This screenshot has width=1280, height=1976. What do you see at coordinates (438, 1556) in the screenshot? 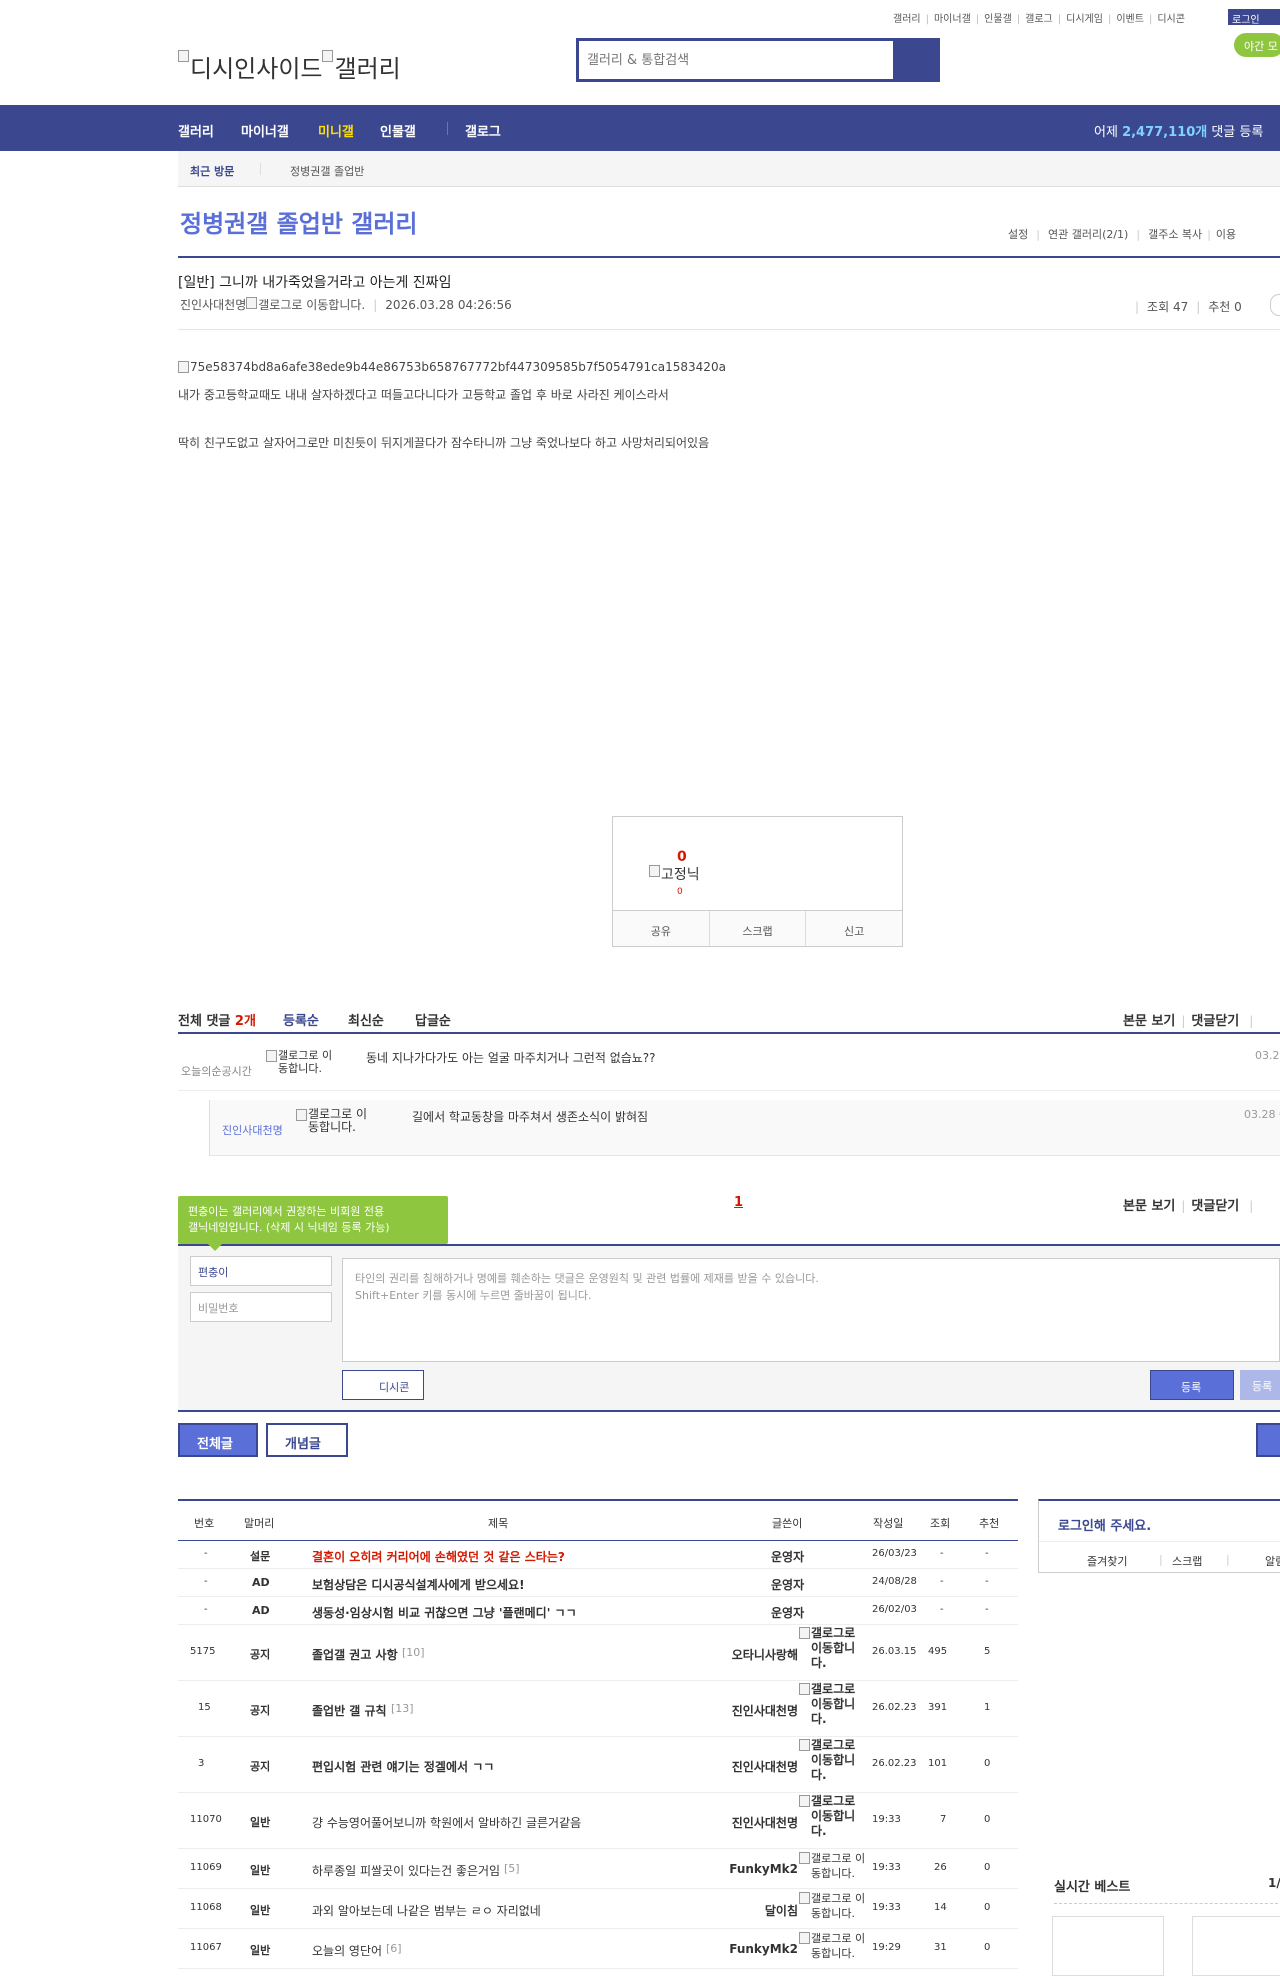
I see `row-title: 결혼이 오히려 커리어에 손해였던 것 같은 스타는?` at bounding box center [438, 1556].